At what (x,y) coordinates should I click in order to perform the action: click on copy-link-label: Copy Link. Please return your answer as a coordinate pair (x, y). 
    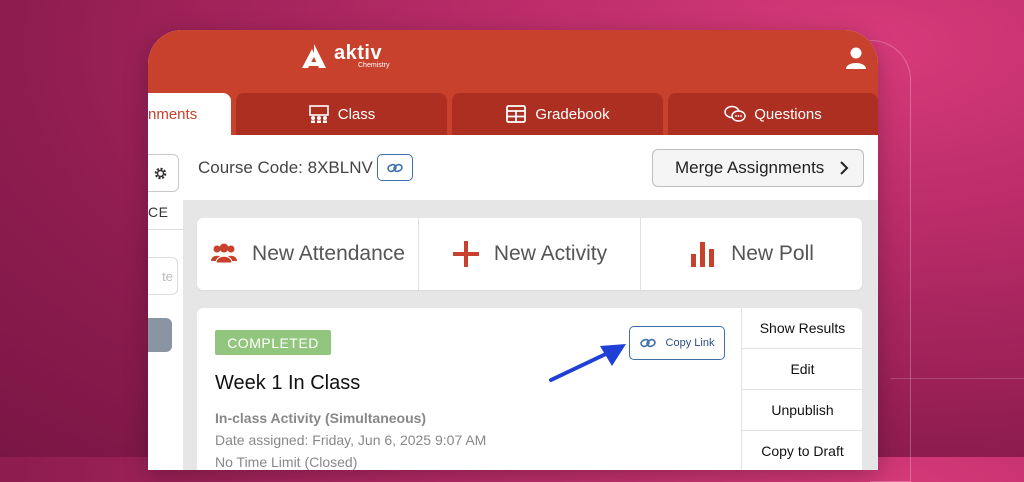
    Looking at the image, I should click on (690, 343).